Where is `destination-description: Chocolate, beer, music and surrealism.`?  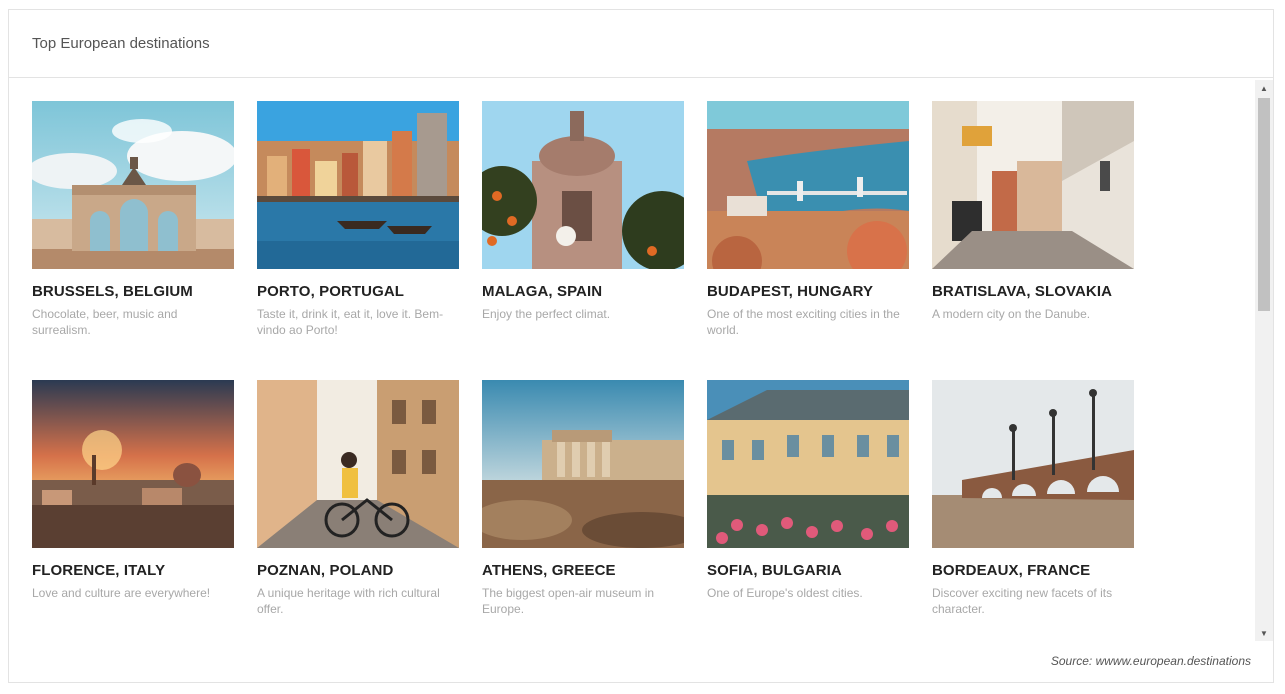 destination-description: Chocolate, beer, music and surrealism. is located at coordinates (105, 322).